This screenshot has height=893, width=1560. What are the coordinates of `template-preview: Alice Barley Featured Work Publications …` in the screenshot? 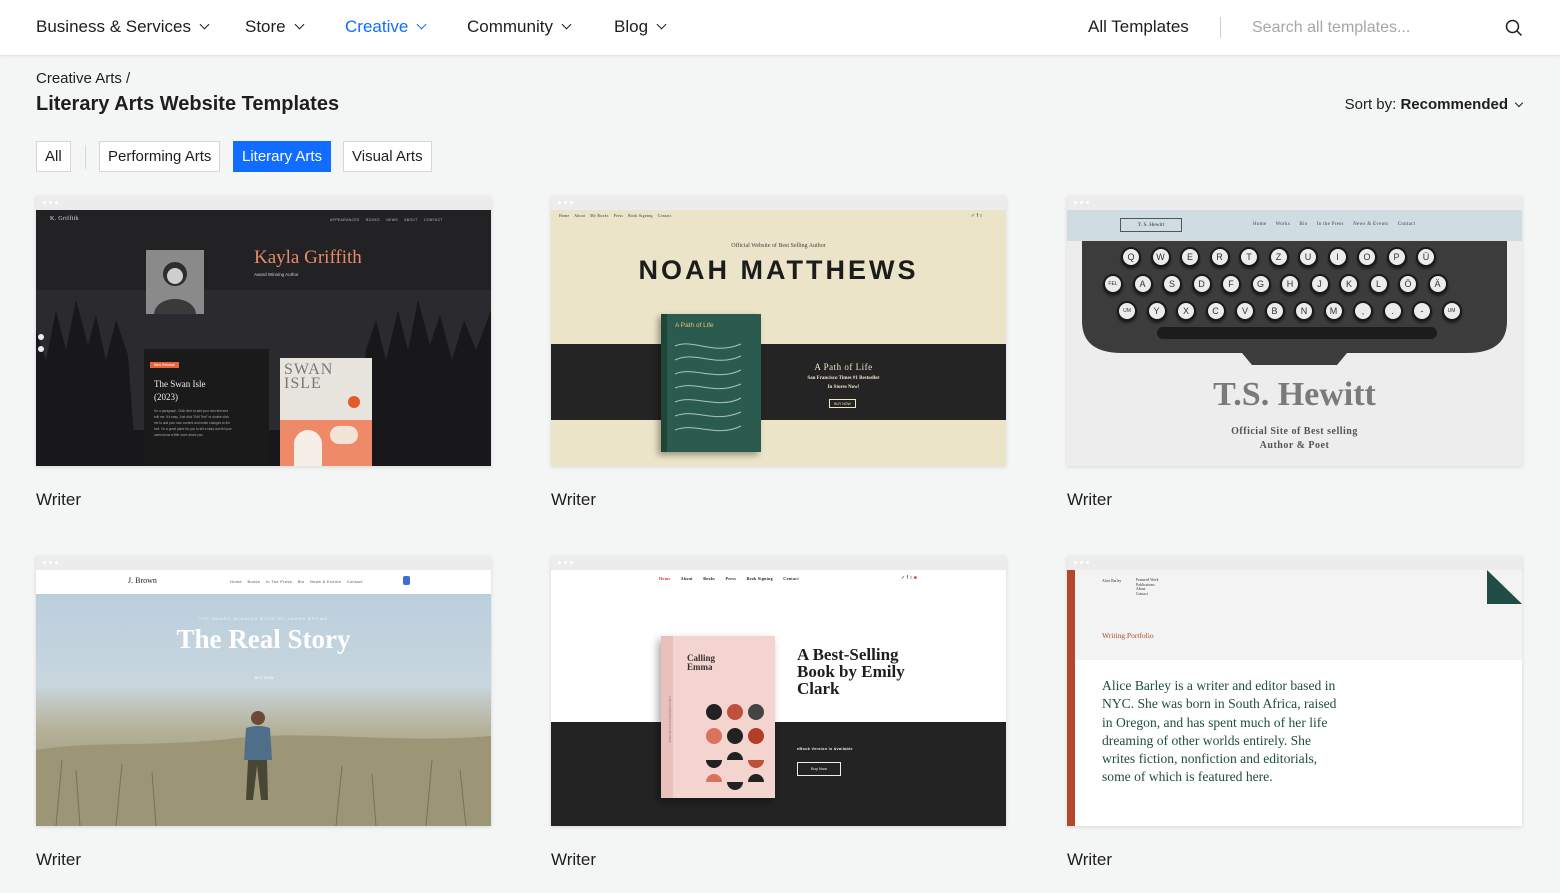 It's located at (1294, 698).